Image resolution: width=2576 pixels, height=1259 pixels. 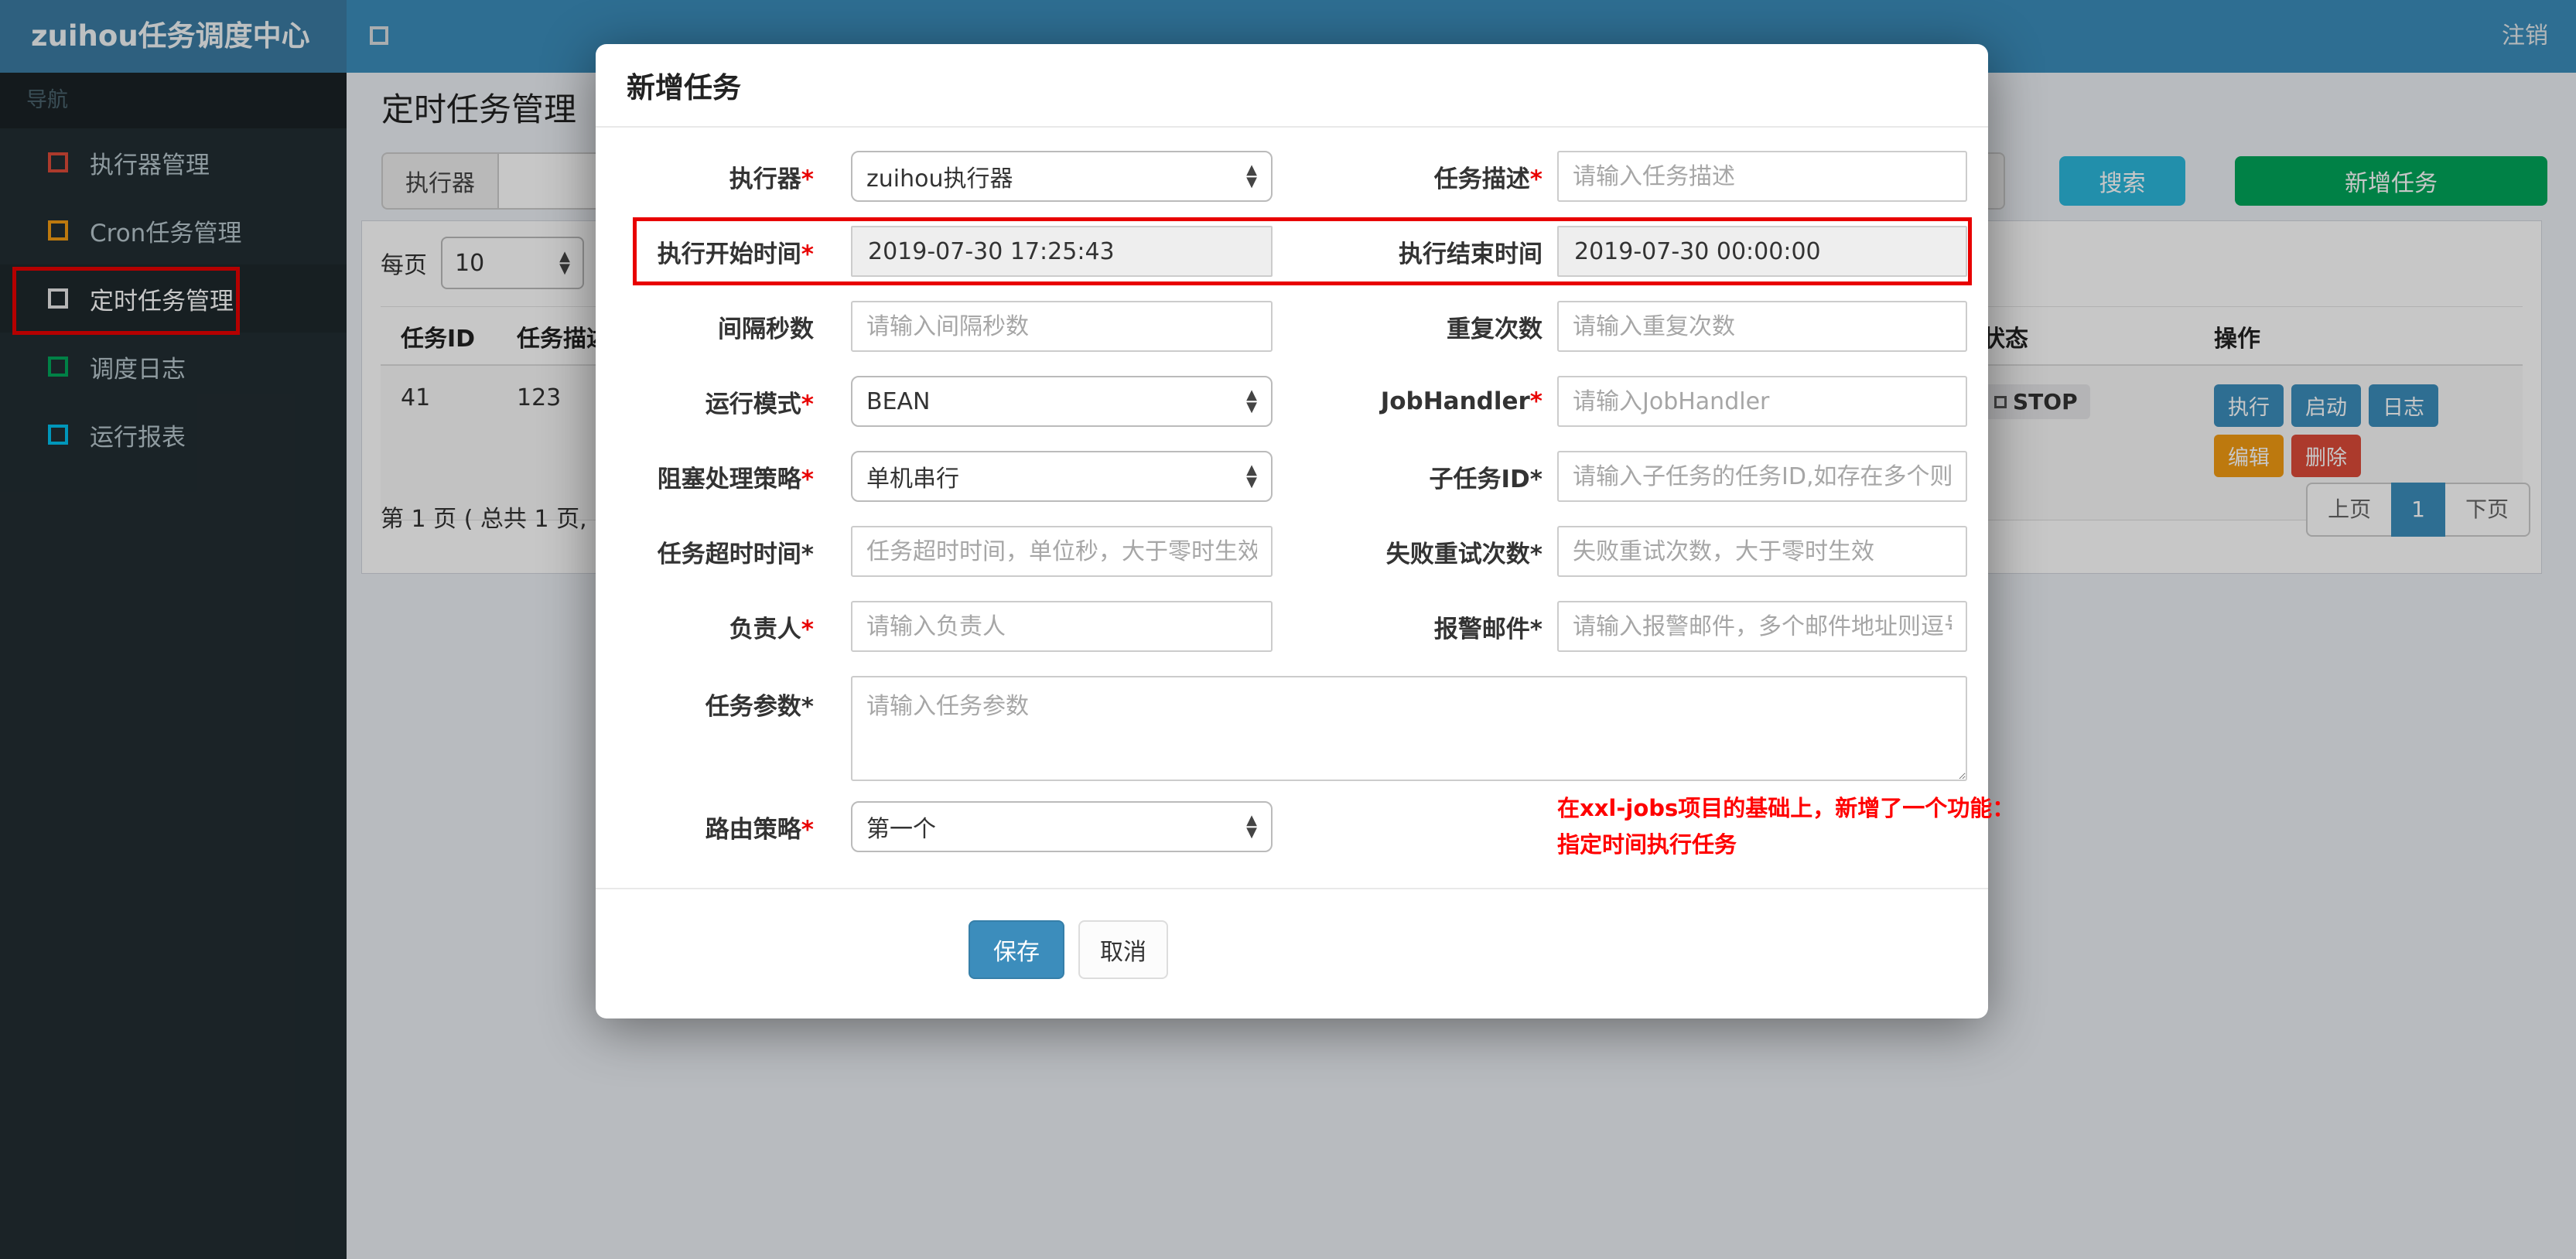 I want to click on save-button: 保存, so click(x=1016, y=950).